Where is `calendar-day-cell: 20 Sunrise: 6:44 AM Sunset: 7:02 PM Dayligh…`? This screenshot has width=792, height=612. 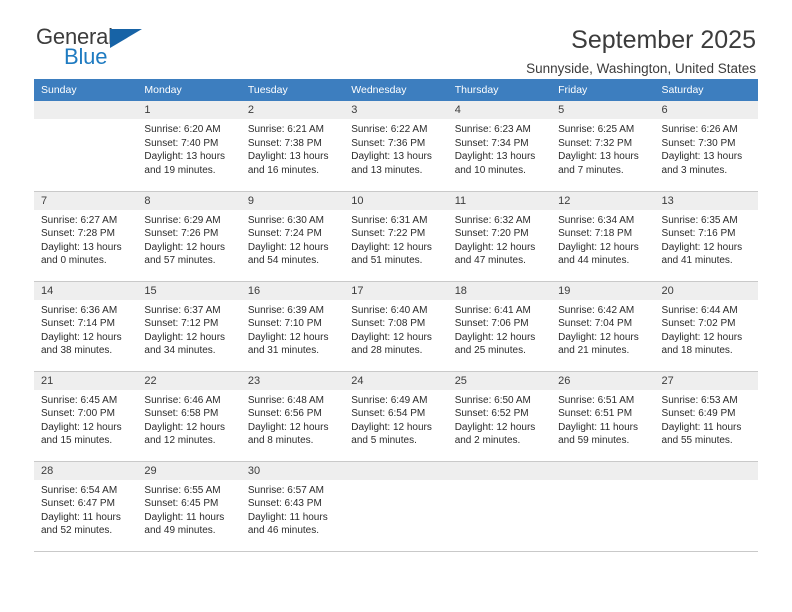
calendar-day-cell: 20 Sunrise: 6:44 AM Sunset: 7:02 PM Dayligh… is located at coordinates (706, 326).